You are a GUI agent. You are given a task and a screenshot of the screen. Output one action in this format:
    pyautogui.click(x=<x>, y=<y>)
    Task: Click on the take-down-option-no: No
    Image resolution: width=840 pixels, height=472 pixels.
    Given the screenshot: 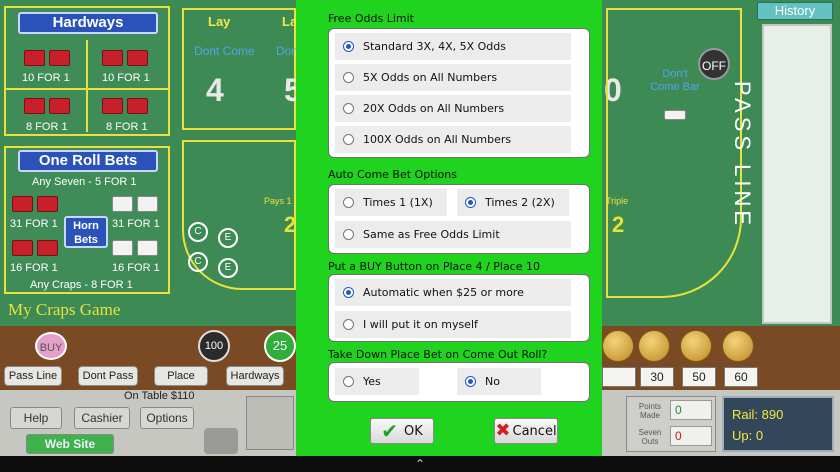 What is the action you would take?
    pyautogui.click(x=499, y=381)
    